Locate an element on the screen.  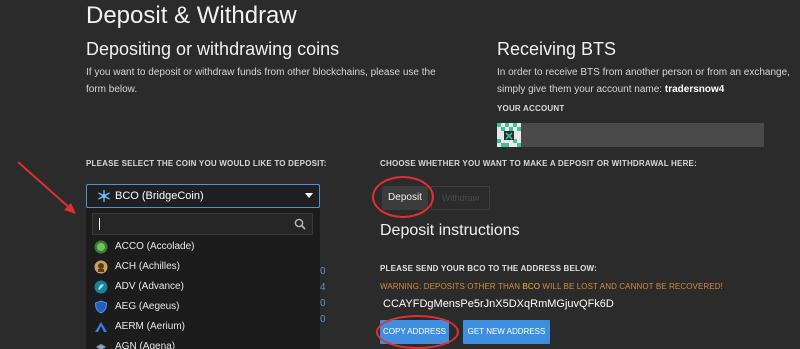
your-account-label: YOUR ACCOUNT is located at coordinates (531, 108).